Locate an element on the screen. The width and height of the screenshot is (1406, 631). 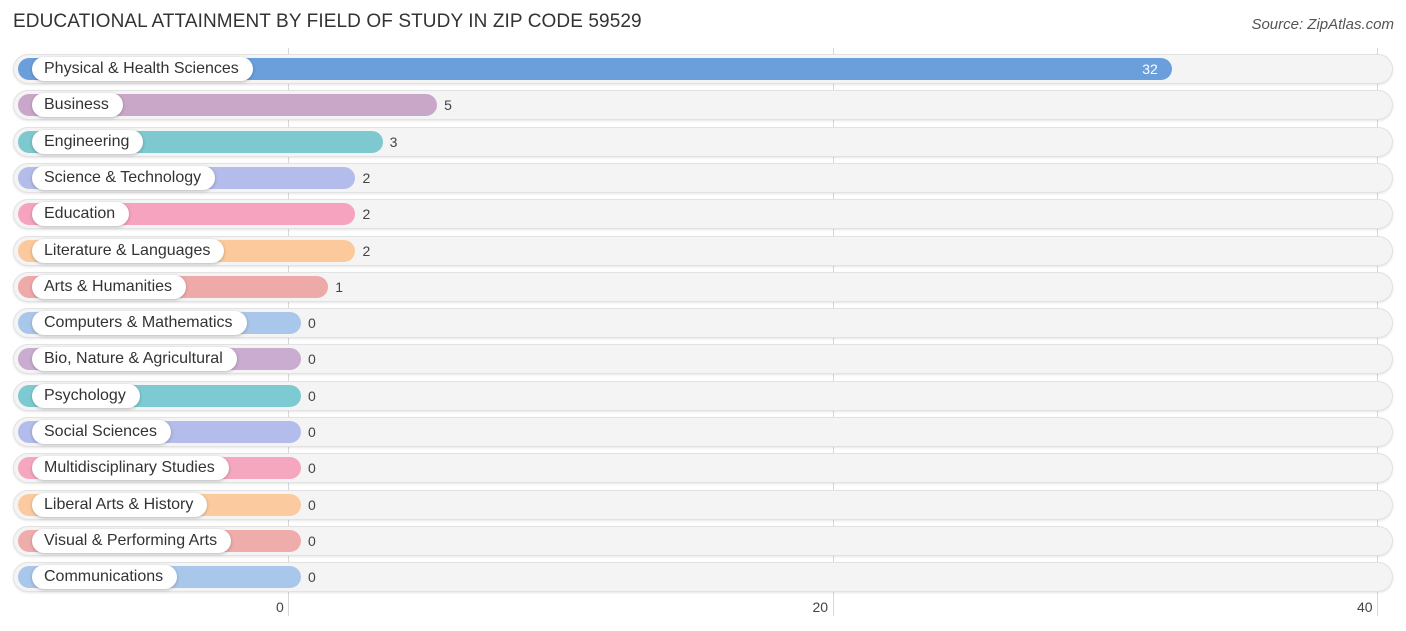
category-label: Social Sciences is located at coordinates (101, 432).